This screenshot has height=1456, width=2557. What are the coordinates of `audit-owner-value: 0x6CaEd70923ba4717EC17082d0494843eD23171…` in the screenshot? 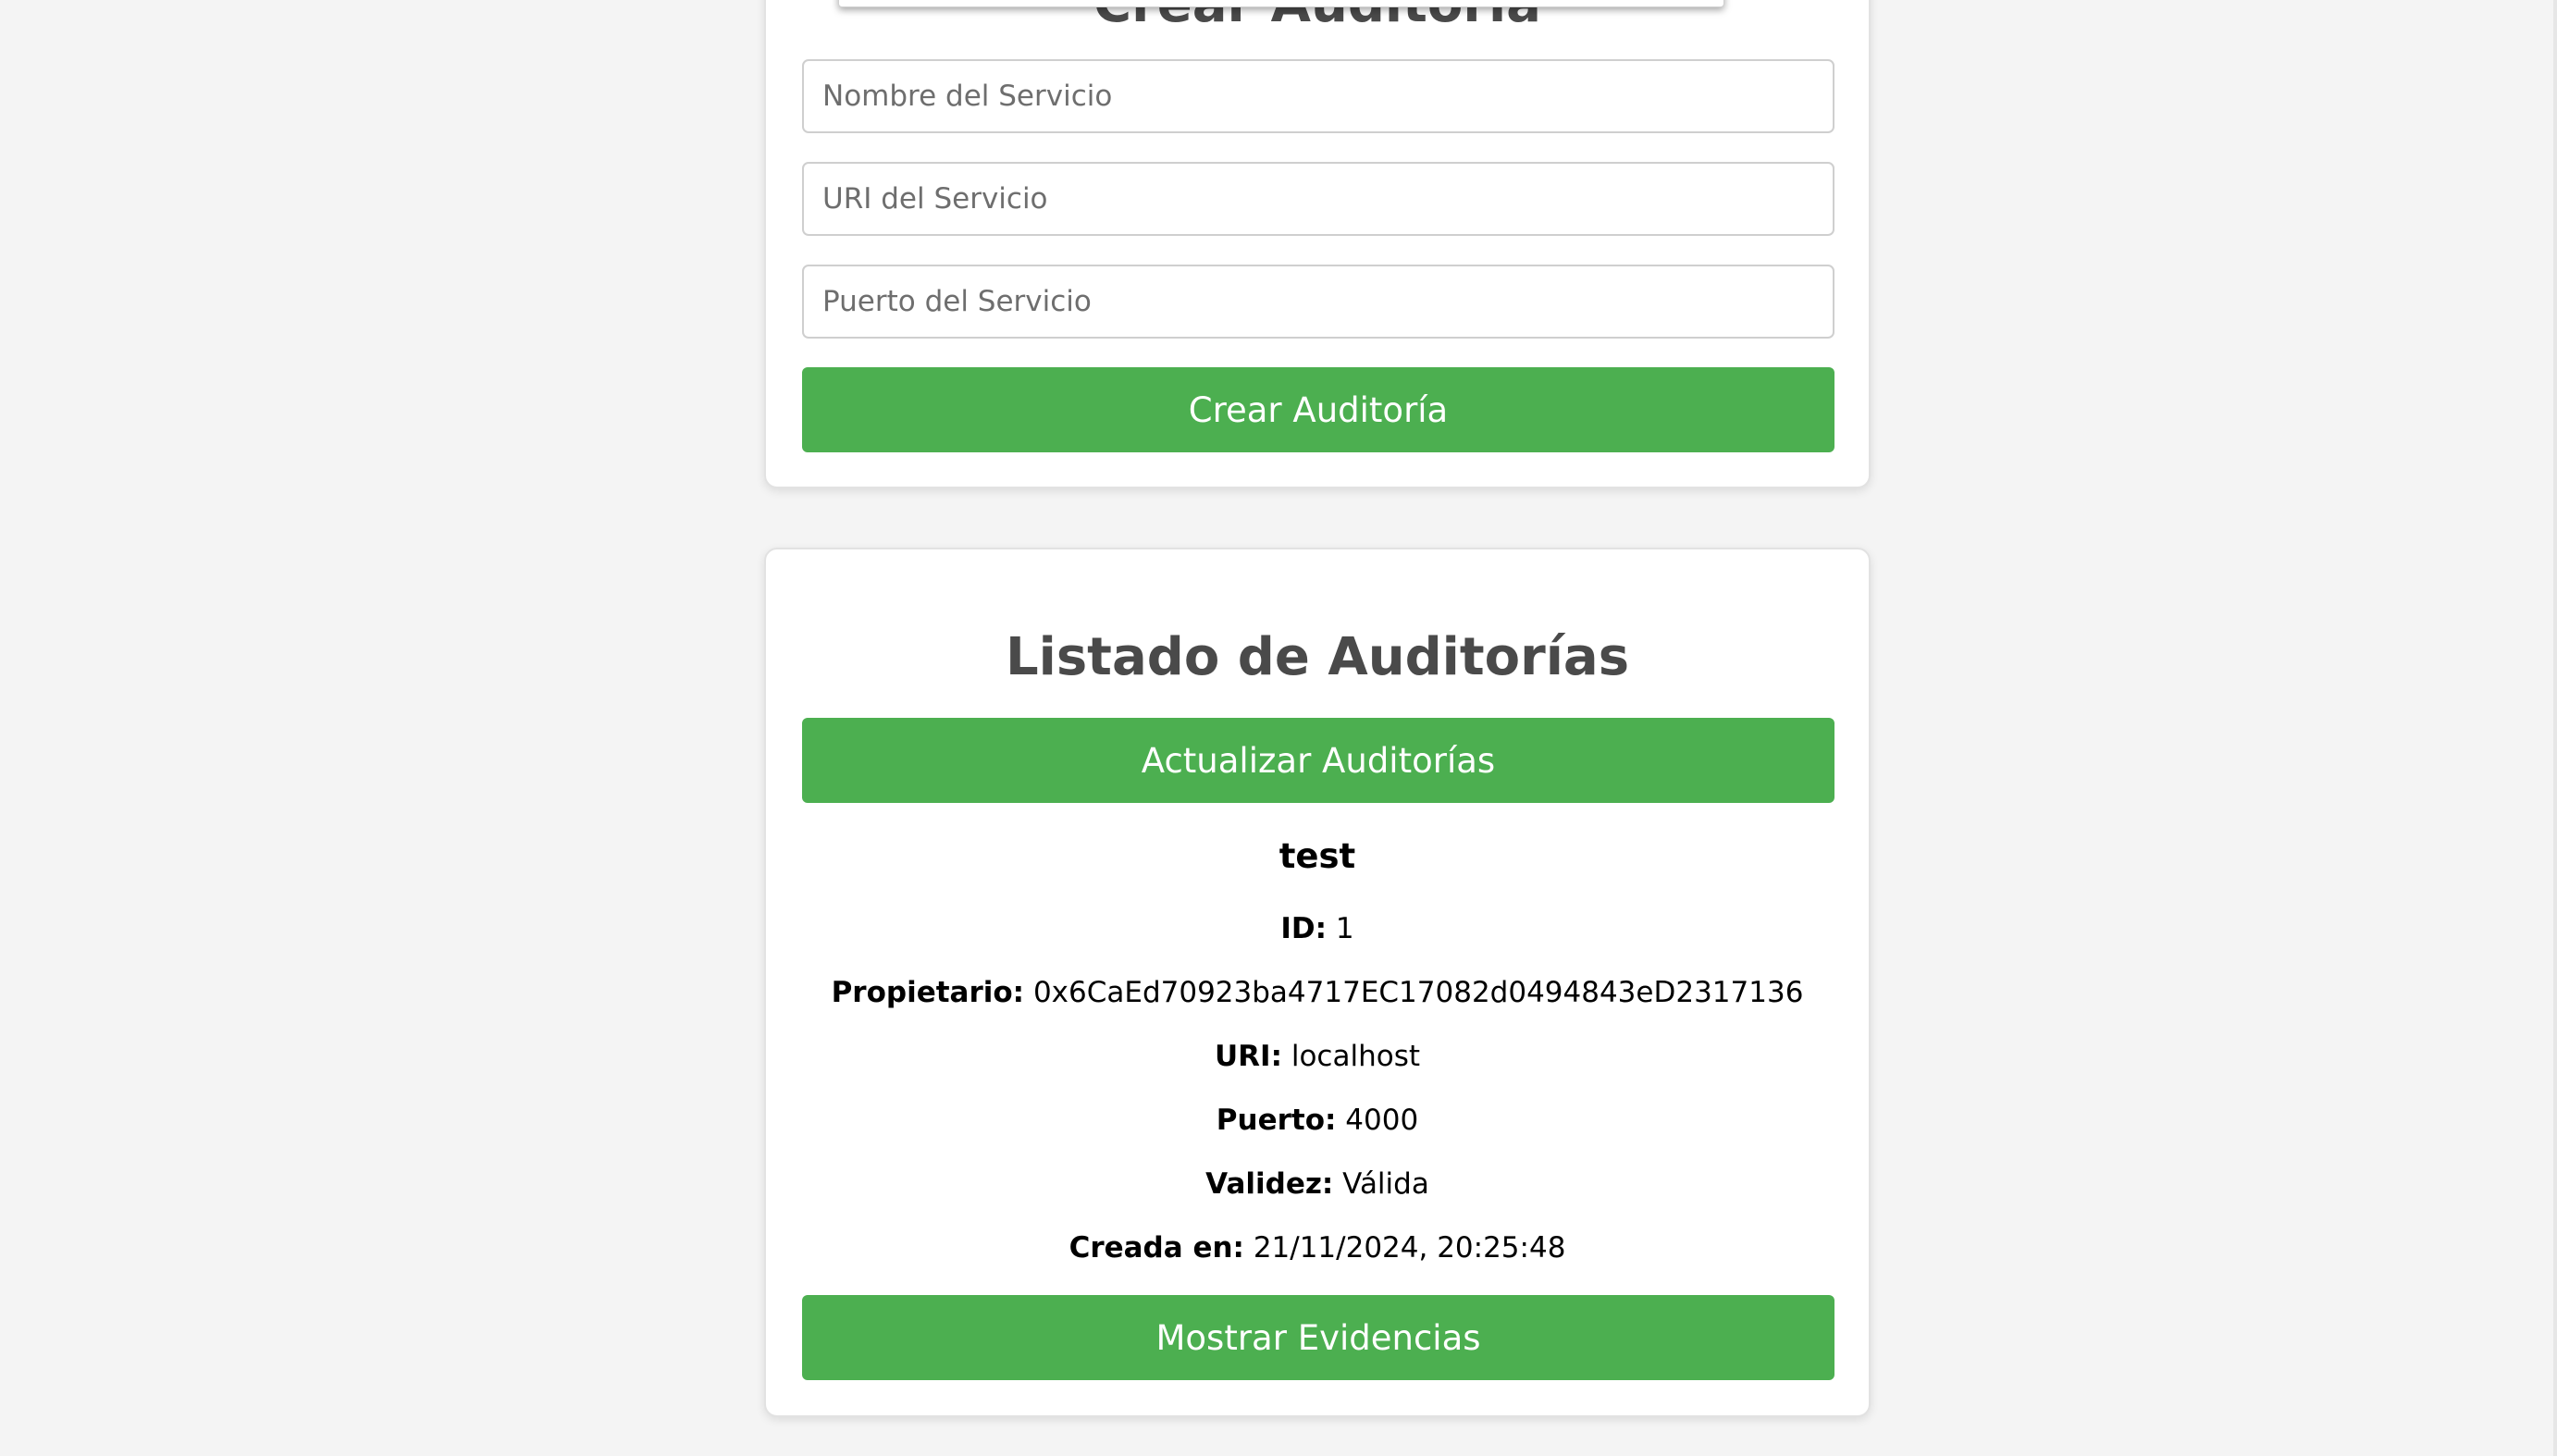 It's located at (1418, 993).